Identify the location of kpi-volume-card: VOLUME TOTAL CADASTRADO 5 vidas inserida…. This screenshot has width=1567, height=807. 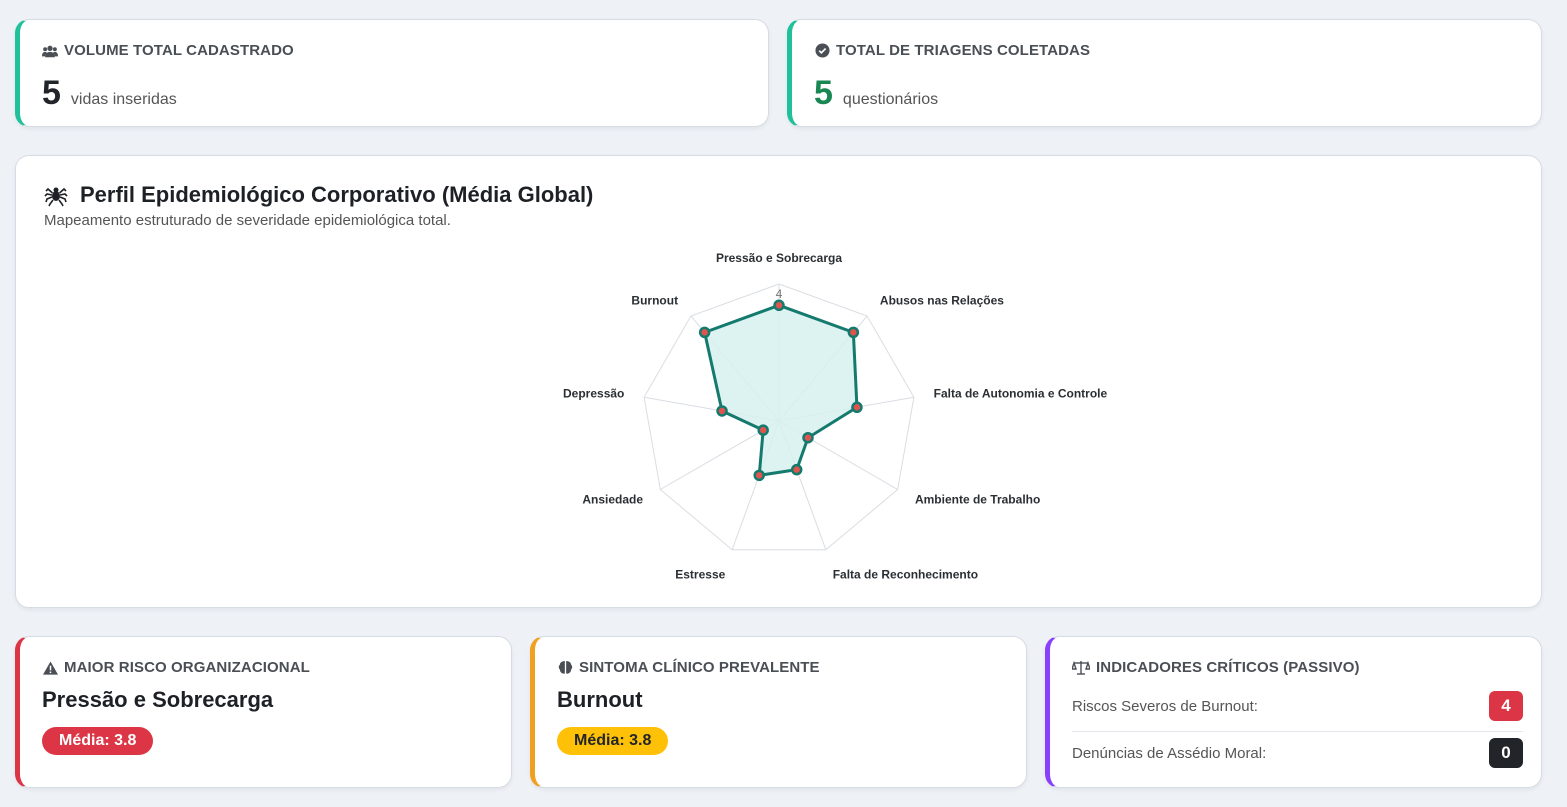
(392, 73).